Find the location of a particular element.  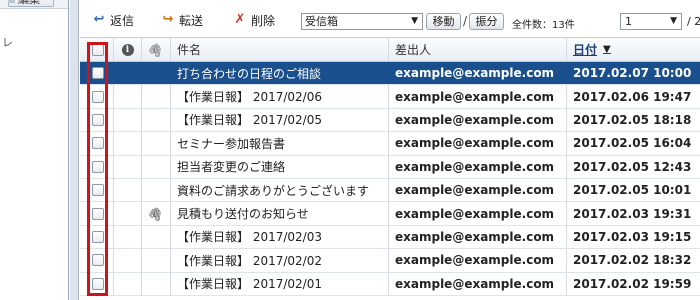

forward-button: ↪ 転送 is located at coordinates (181, 20).